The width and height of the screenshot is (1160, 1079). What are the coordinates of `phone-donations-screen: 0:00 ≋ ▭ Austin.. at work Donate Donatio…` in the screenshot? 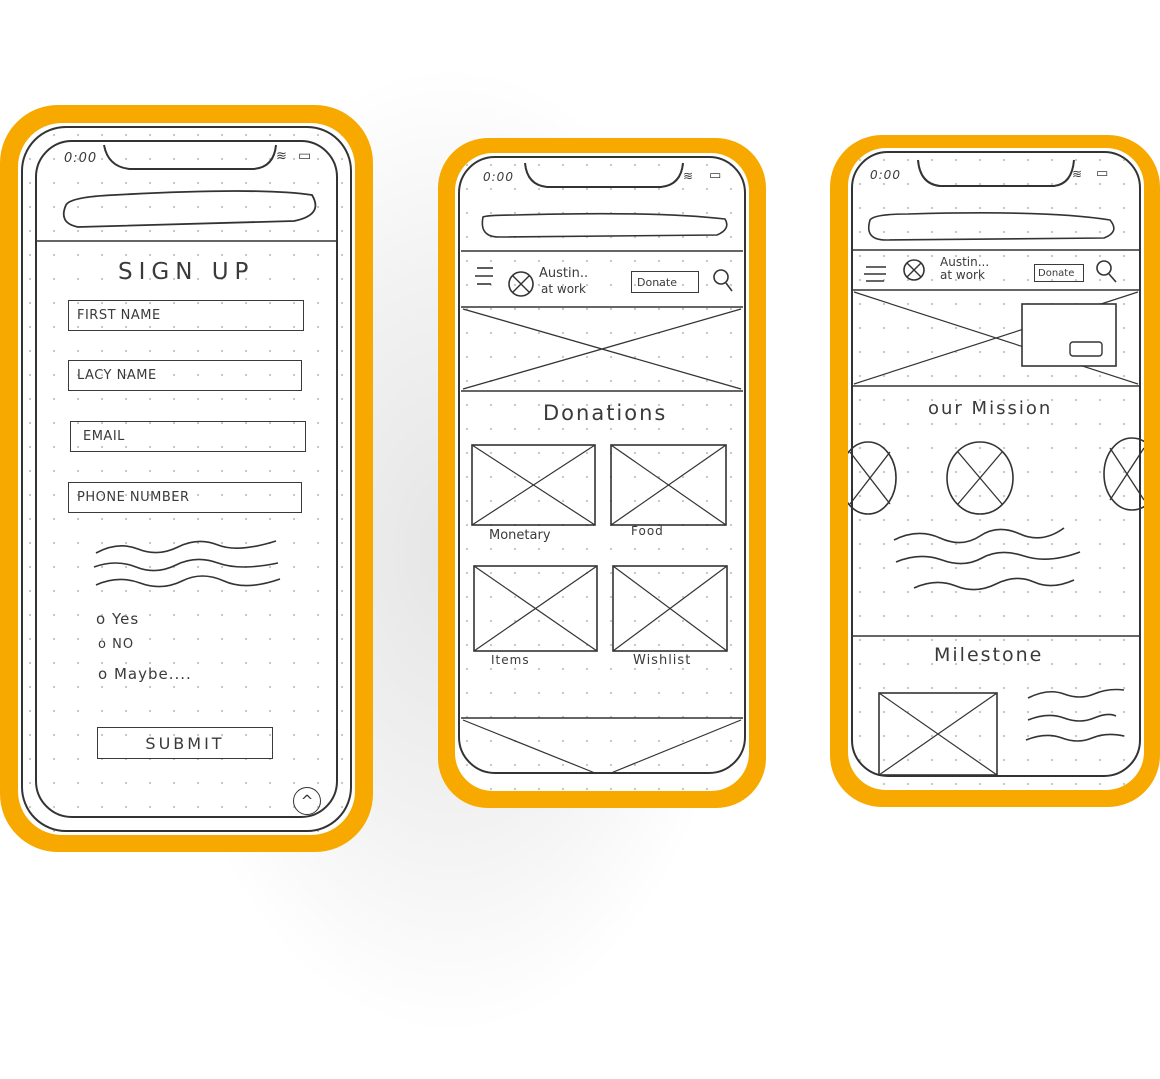 It's located at (602, 472).